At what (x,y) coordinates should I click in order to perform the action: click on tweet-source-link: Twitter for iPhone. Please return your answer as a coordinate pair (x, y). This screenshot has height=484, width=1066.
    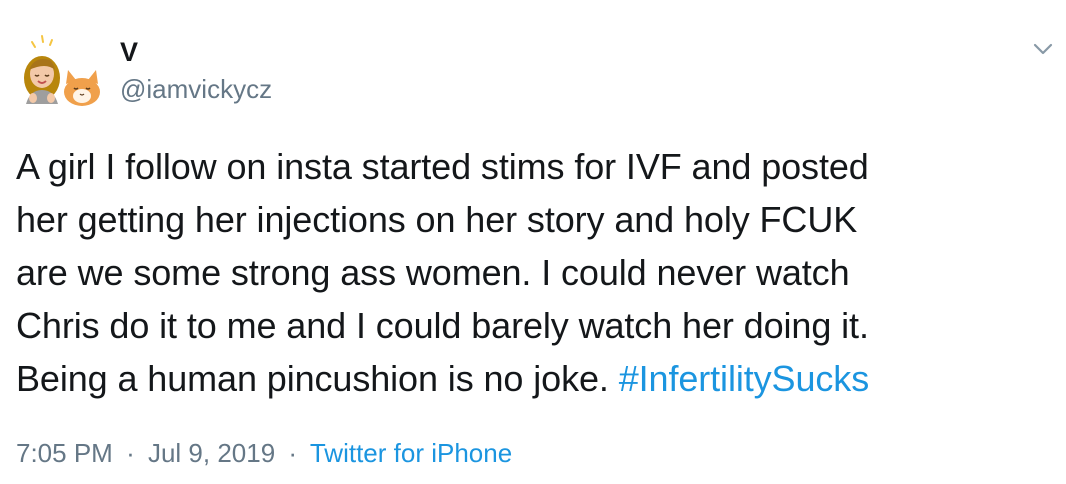
    Looking at the image, I should click on (411, 453).